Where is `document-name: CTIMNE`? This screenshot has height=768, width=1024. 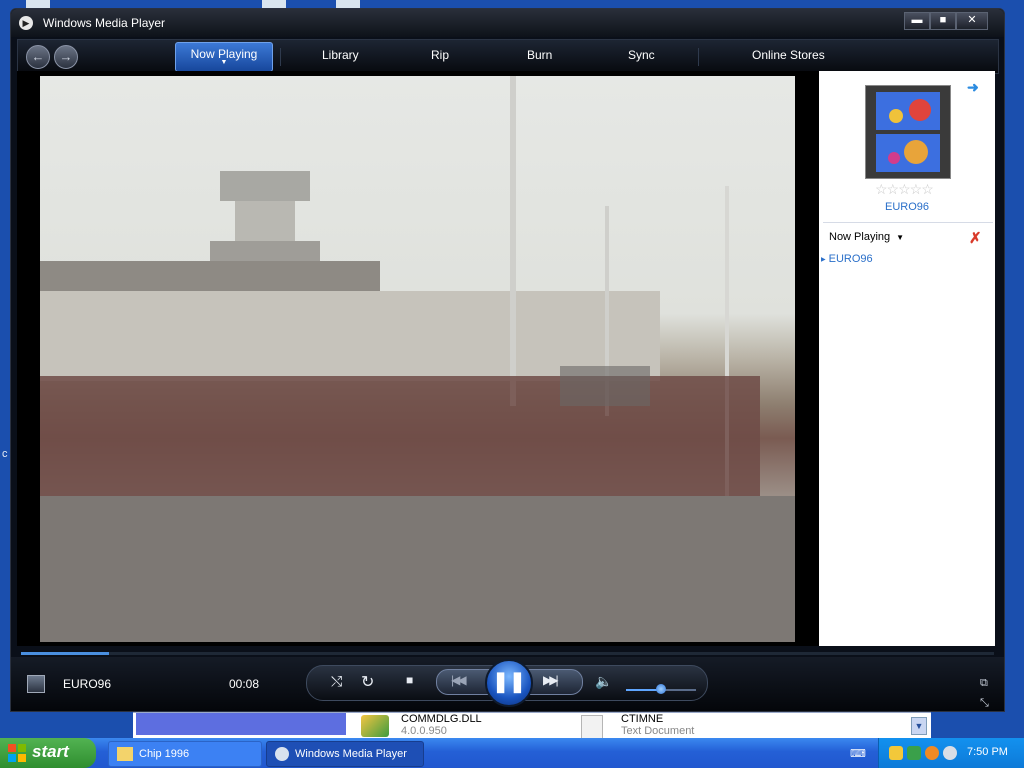
document-name: CTIMNE is located at coordinates (642, 719).